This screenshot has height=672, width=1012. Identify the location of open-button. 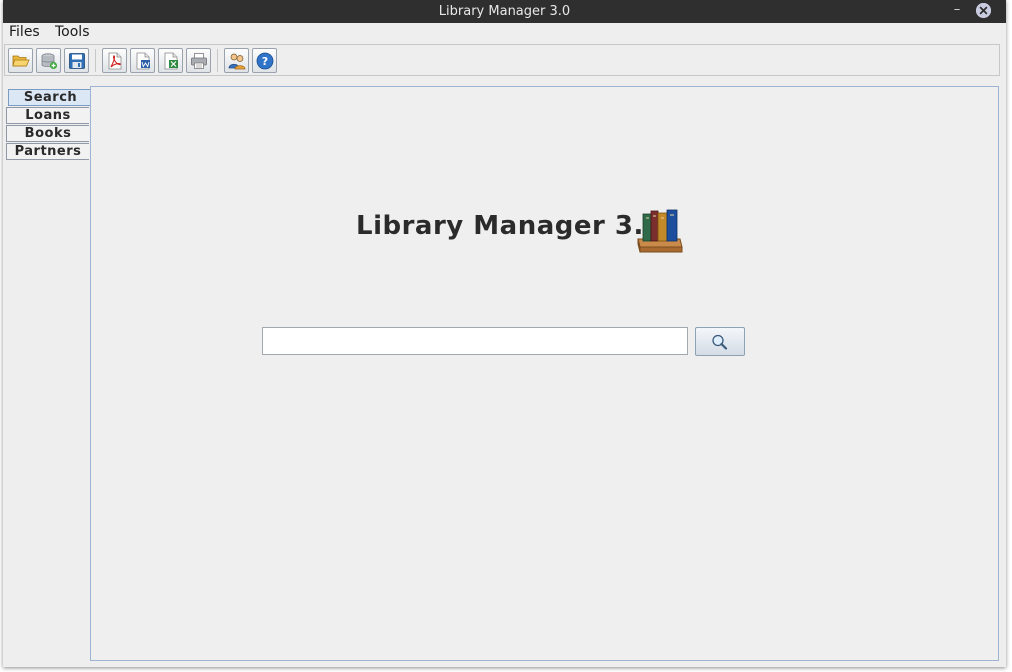
(20, 60).